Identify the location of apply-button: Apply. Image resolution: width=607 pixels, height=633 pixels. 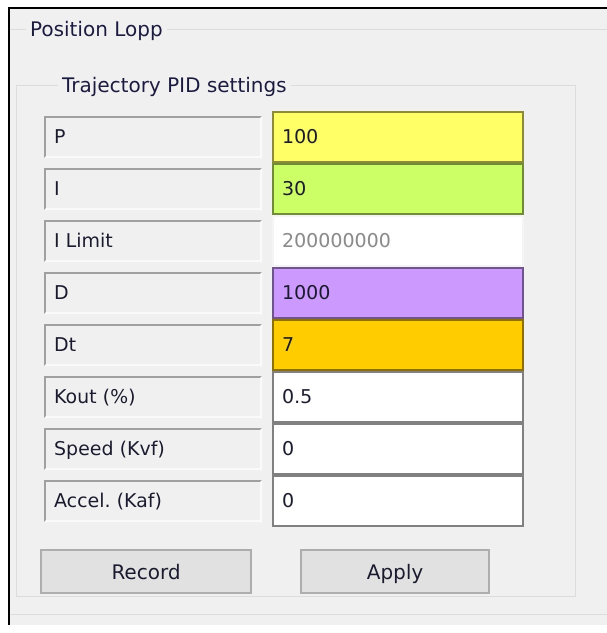
(395, 571).